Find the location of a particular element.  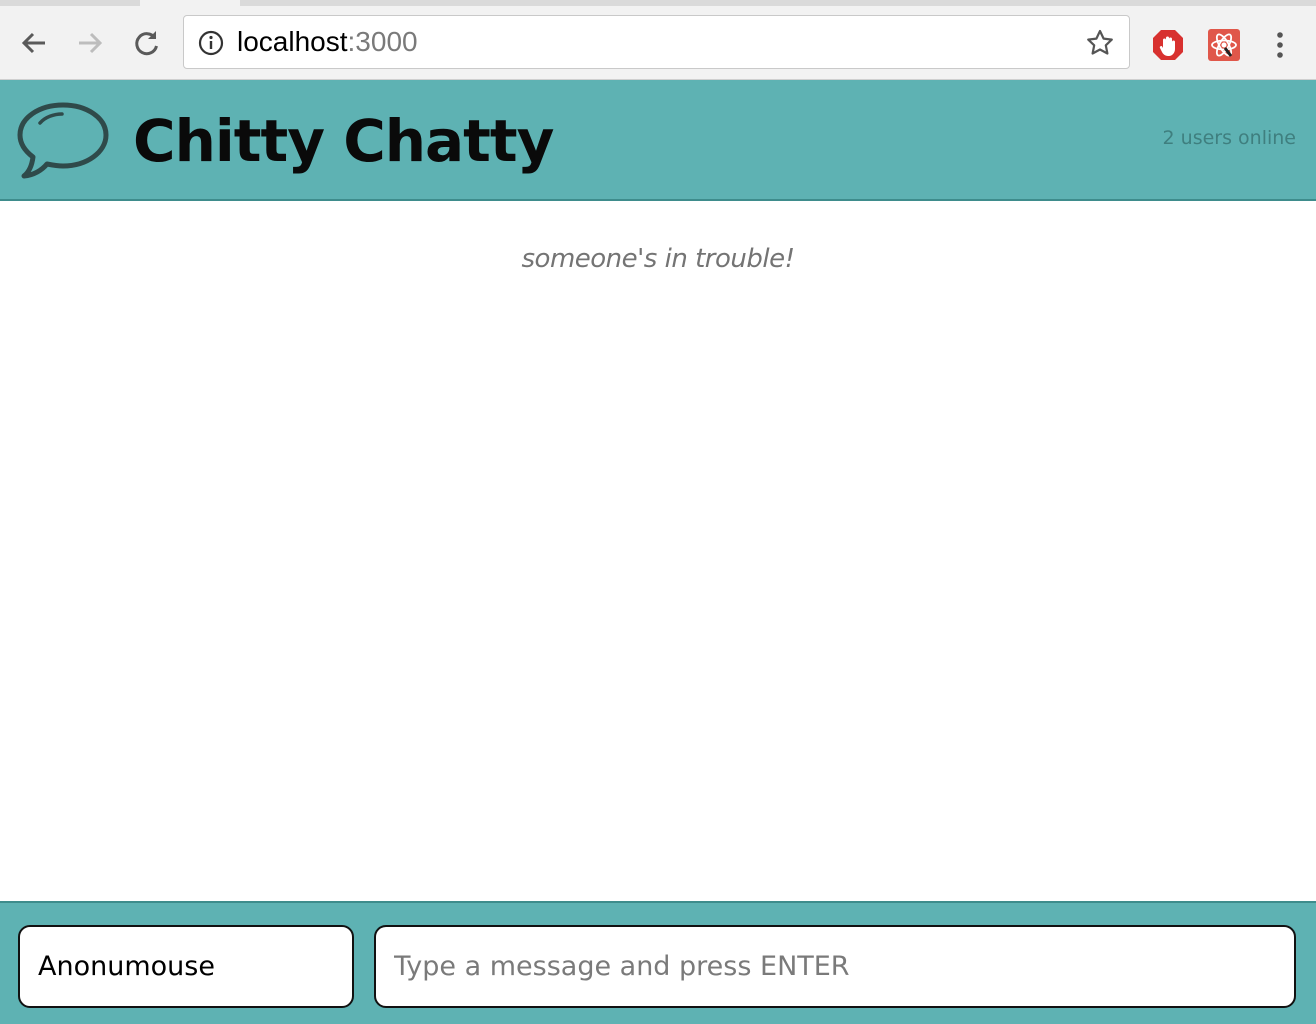

chatbar is located at coordinates (658, 962).